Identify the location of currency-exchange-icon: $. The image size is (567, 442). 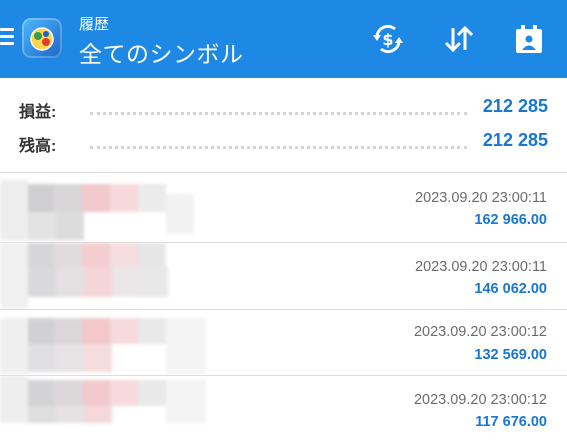
(388, 39).